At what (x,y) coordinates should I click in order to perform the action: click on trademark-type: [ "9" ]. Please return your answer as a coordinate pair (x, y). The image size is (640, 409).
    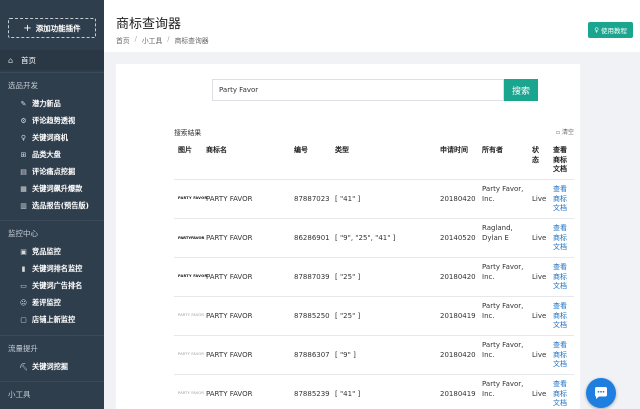
    Looking at the image, I should click on (345, 355).